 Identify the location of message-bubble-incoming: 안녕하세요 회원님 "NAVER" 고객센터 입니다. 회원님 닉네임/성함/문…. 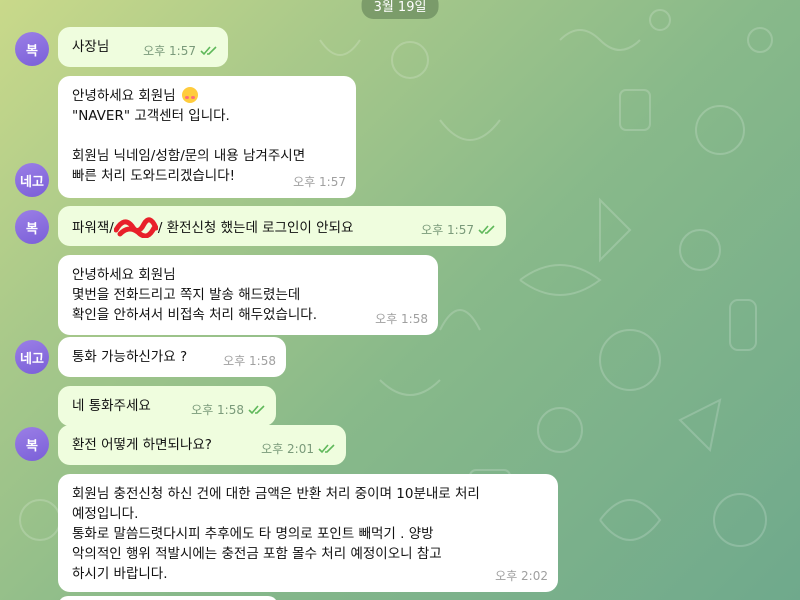
(207, 137).